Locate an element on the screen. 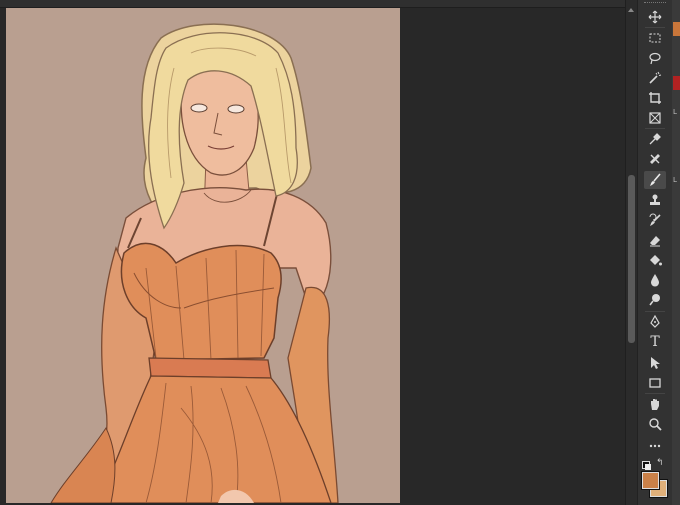 The height and width of the screenshot is (505, 680). panel-red-chip is located at coordinates (676, 83).